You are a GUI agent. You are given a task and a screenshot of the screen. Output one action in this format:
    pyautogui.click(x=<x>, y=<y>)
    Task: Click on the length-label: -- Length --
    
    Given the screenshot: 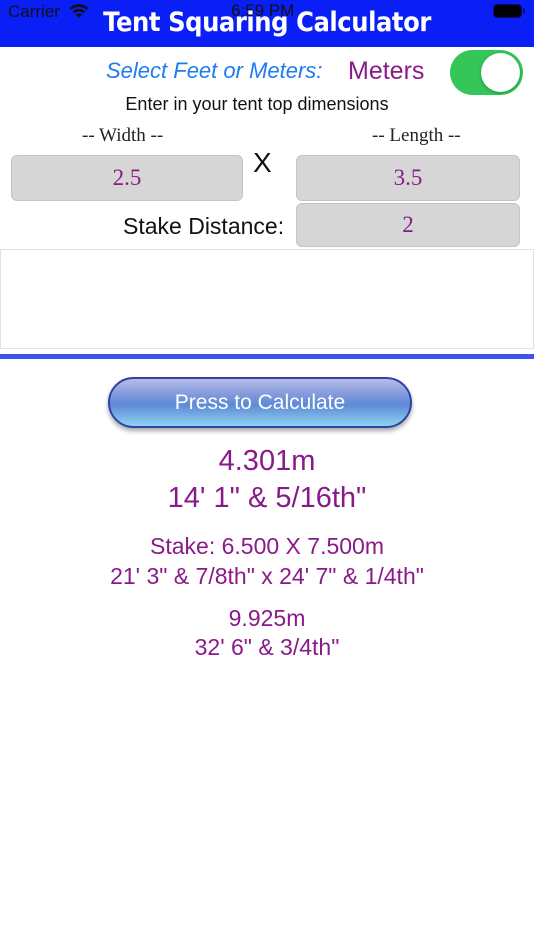 What is the action you would take?
    pyautogui.click(x=416, y=135)
    